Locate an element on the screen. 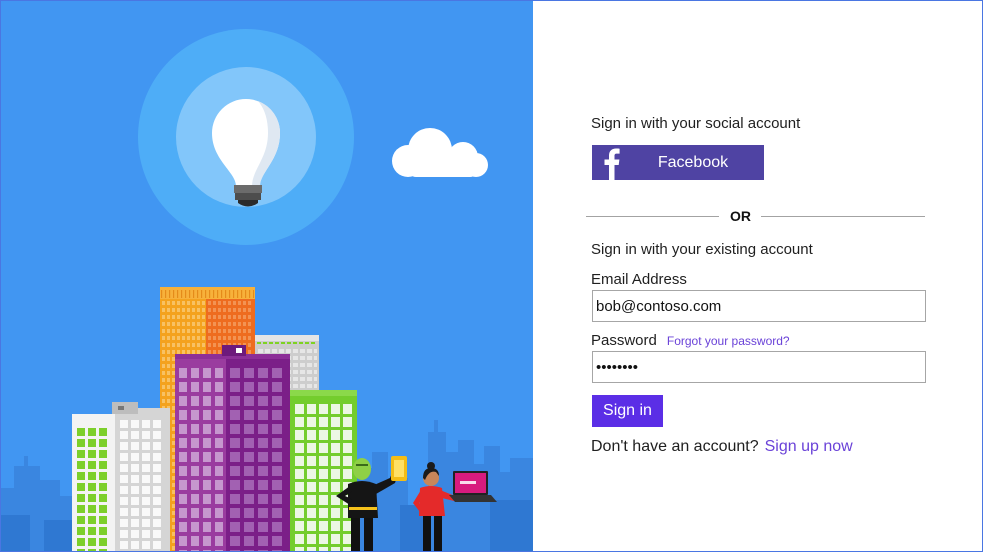 The width and height of the screenshot is (983, 552). signup-row: Don't have an account? Sign up now is located at coordinates (722, 447).